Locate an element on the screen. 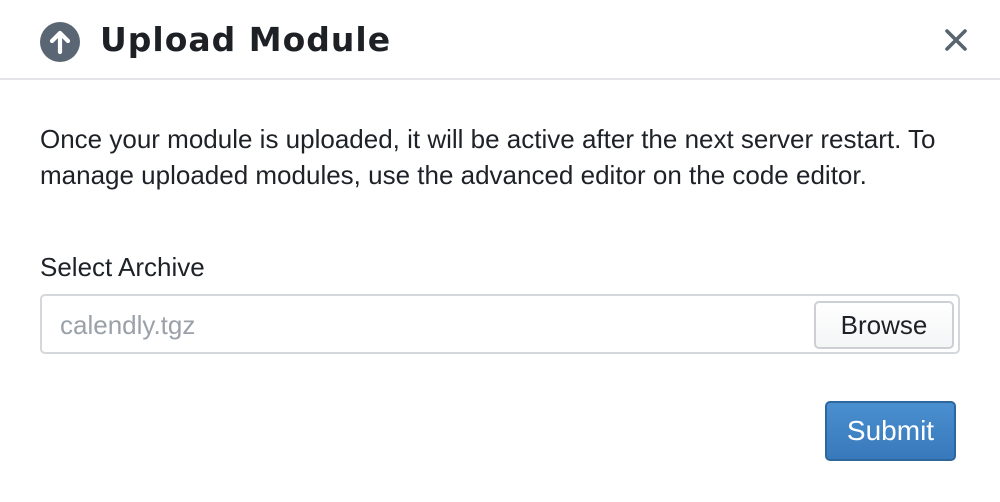 The height and width of the screenshot is (502, 1000). selected-file-name: calendly.tgz is located at coordinates (128, 325).